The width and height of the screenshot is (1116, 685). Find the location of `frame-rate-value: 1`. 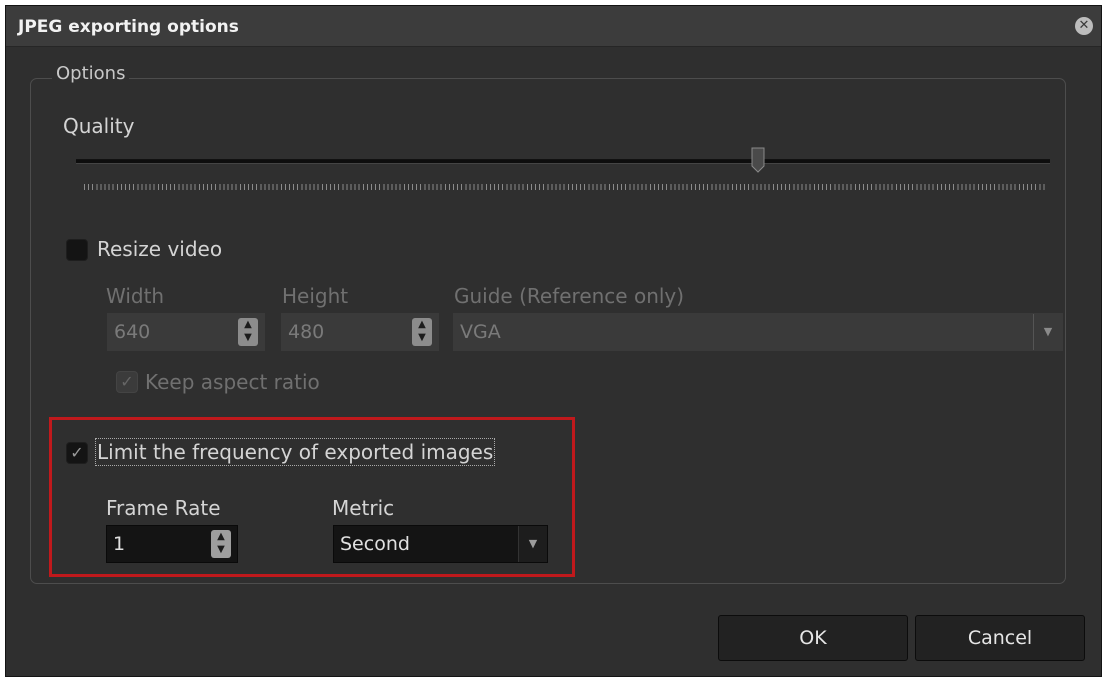

frame-rate-value: 1 is located at coordinates (119, 544).